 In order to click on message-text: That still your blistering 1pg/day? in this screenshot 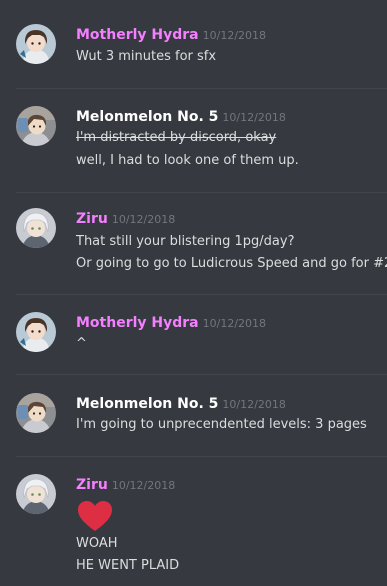, I will do `click(185, 241)`.